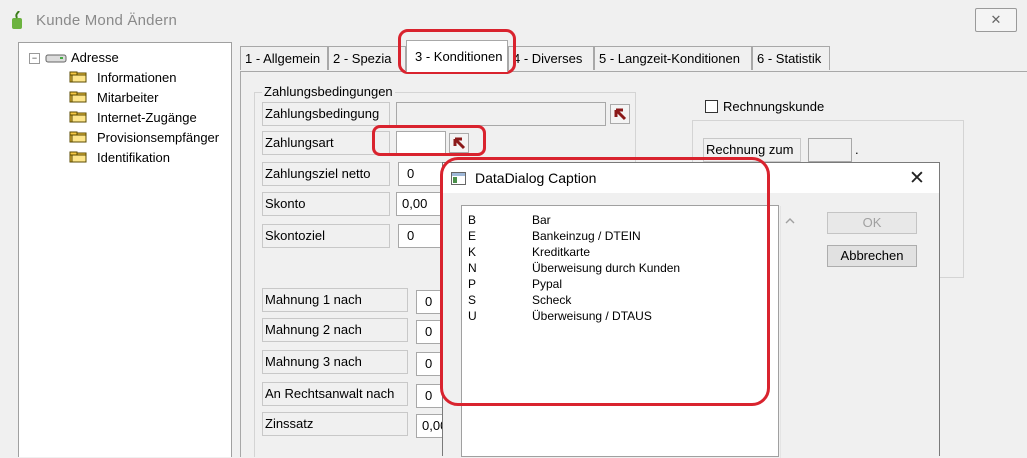 The height and width of the screenshot is (458, 1027). I want to click on zahlungsbedingung-lookup-button, so click(620, 114).